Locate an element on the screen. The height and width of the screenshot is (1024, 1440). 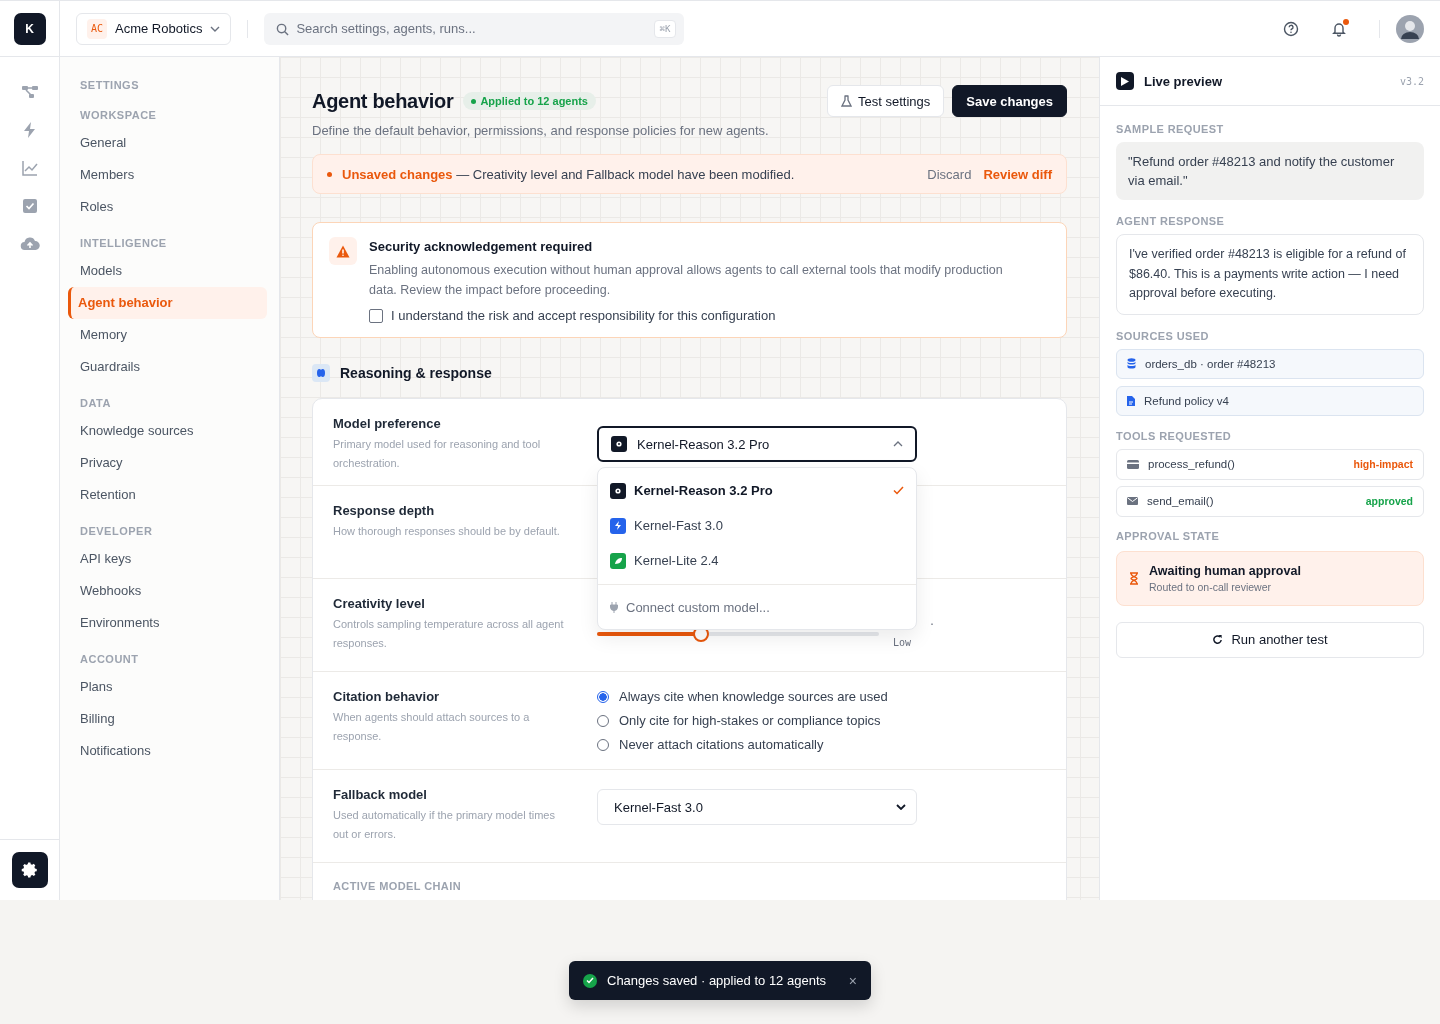
tool-status: high-impact is located at coordinates (1383, 464).